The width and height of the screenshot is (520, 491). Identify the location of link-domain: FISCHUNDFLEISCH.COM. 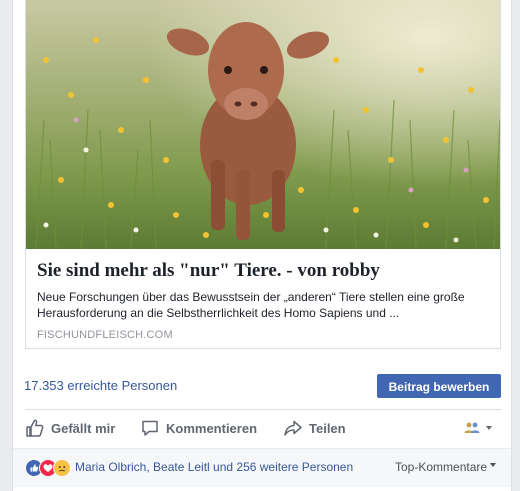
(105, 335).